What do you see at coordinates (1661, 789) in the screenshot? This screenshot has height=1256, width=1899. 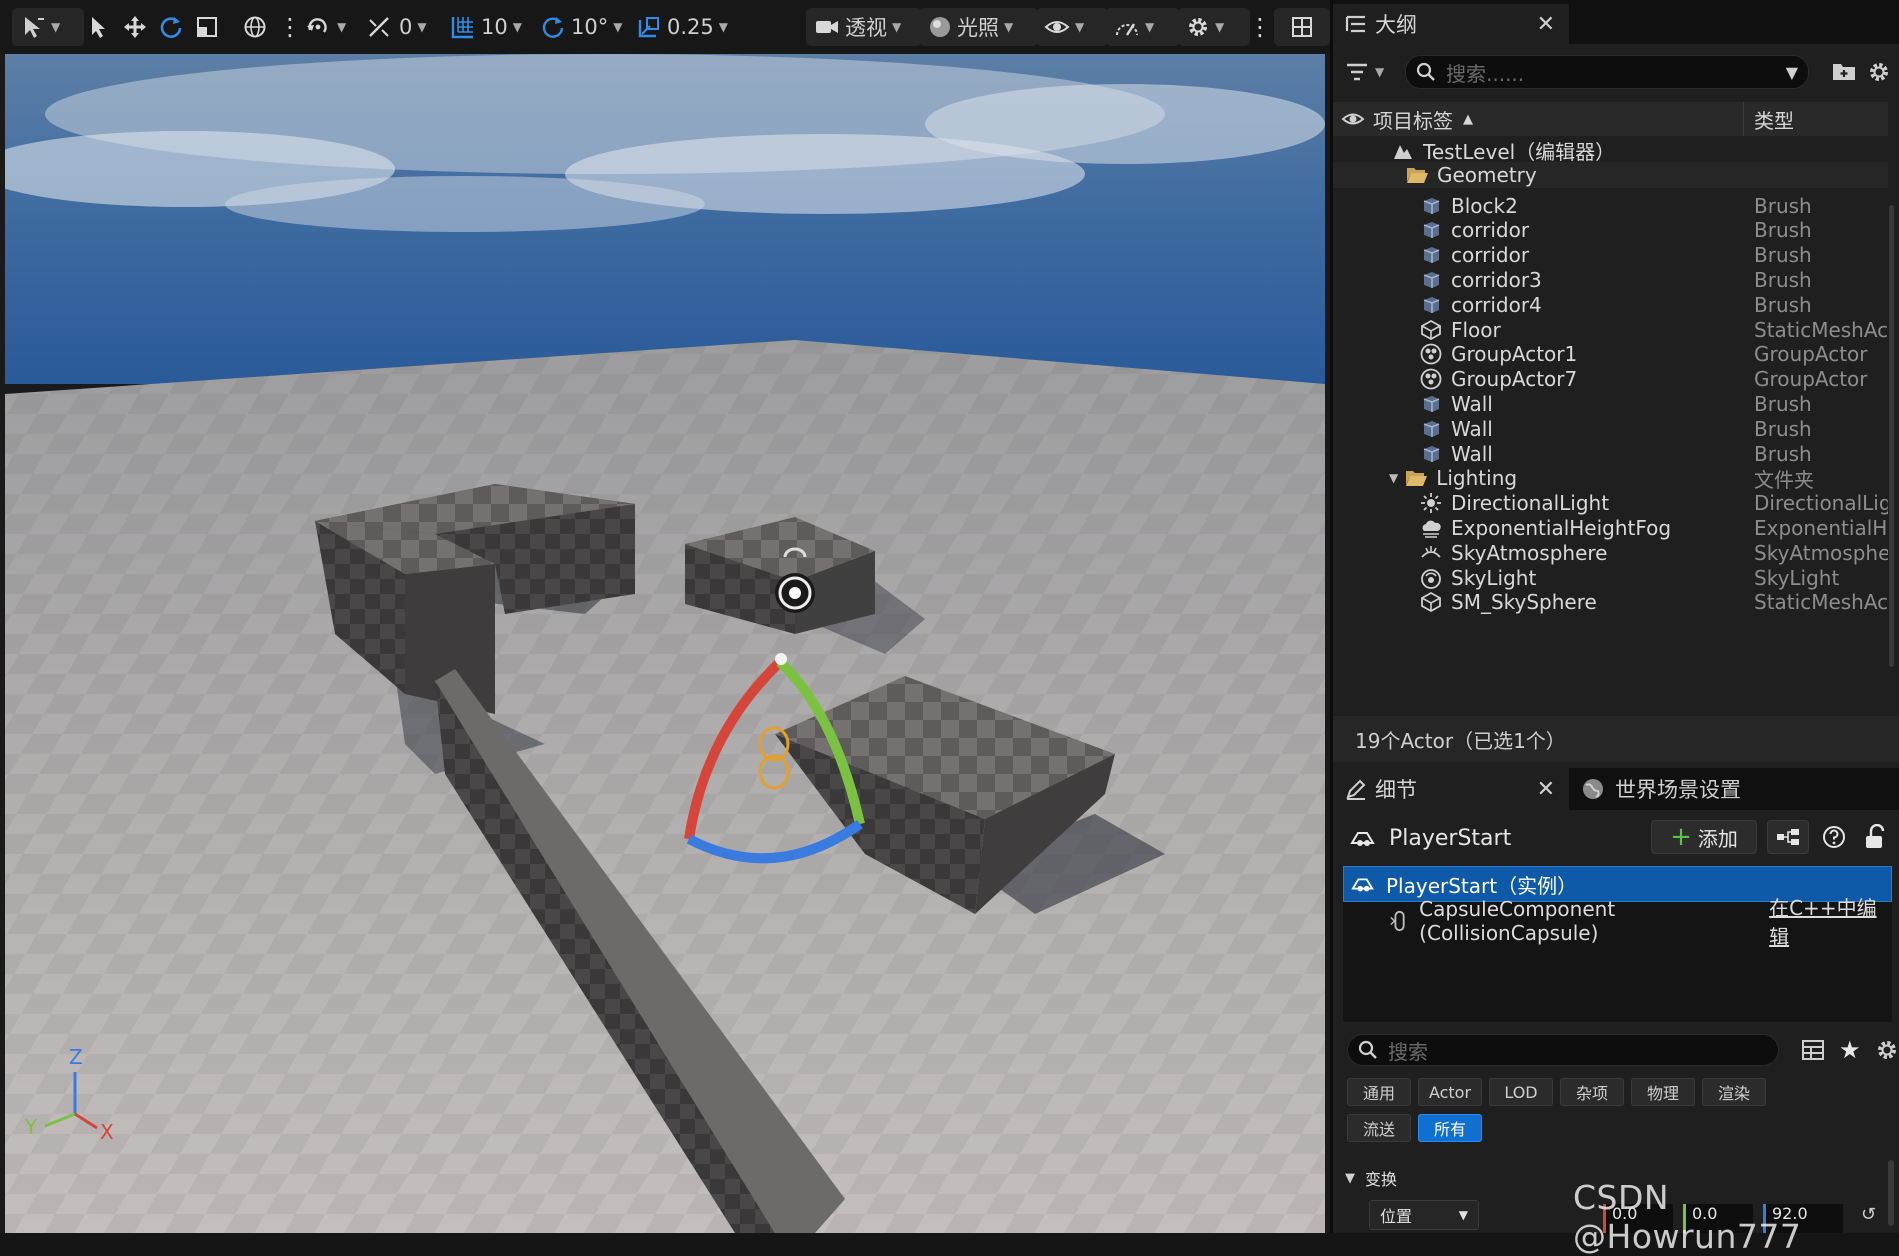 I see `tab-world-settings: 世界场景设置` at bounding box center [1661, 789].